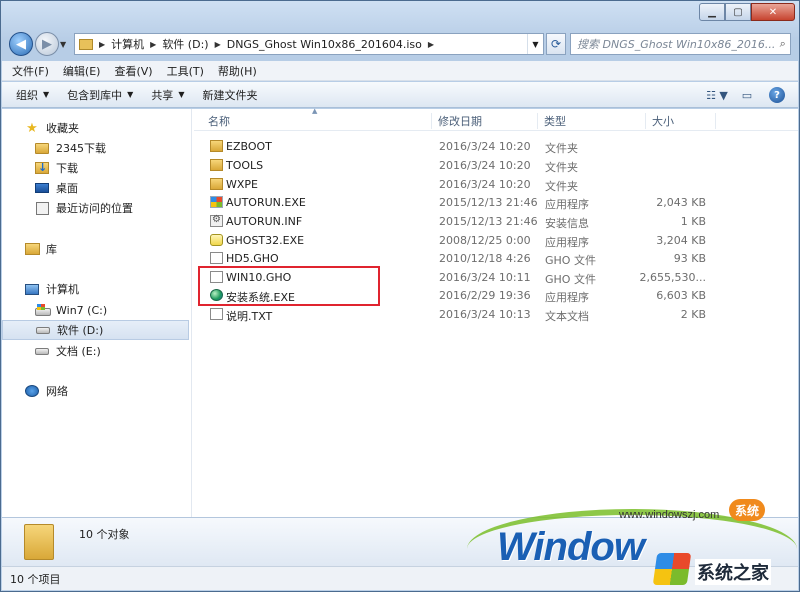  What do you see at coordinates (127, 44) in the screenshot?
I see `breadcrumb-computer: 计算机` at bounding box center [127, 44].